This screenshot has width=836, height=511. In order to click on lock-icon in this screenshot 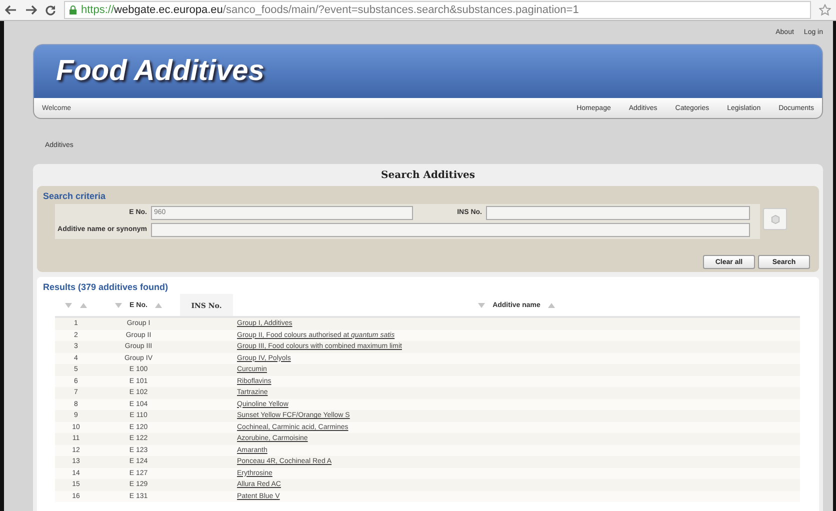, I will do `click(73, 10)`.